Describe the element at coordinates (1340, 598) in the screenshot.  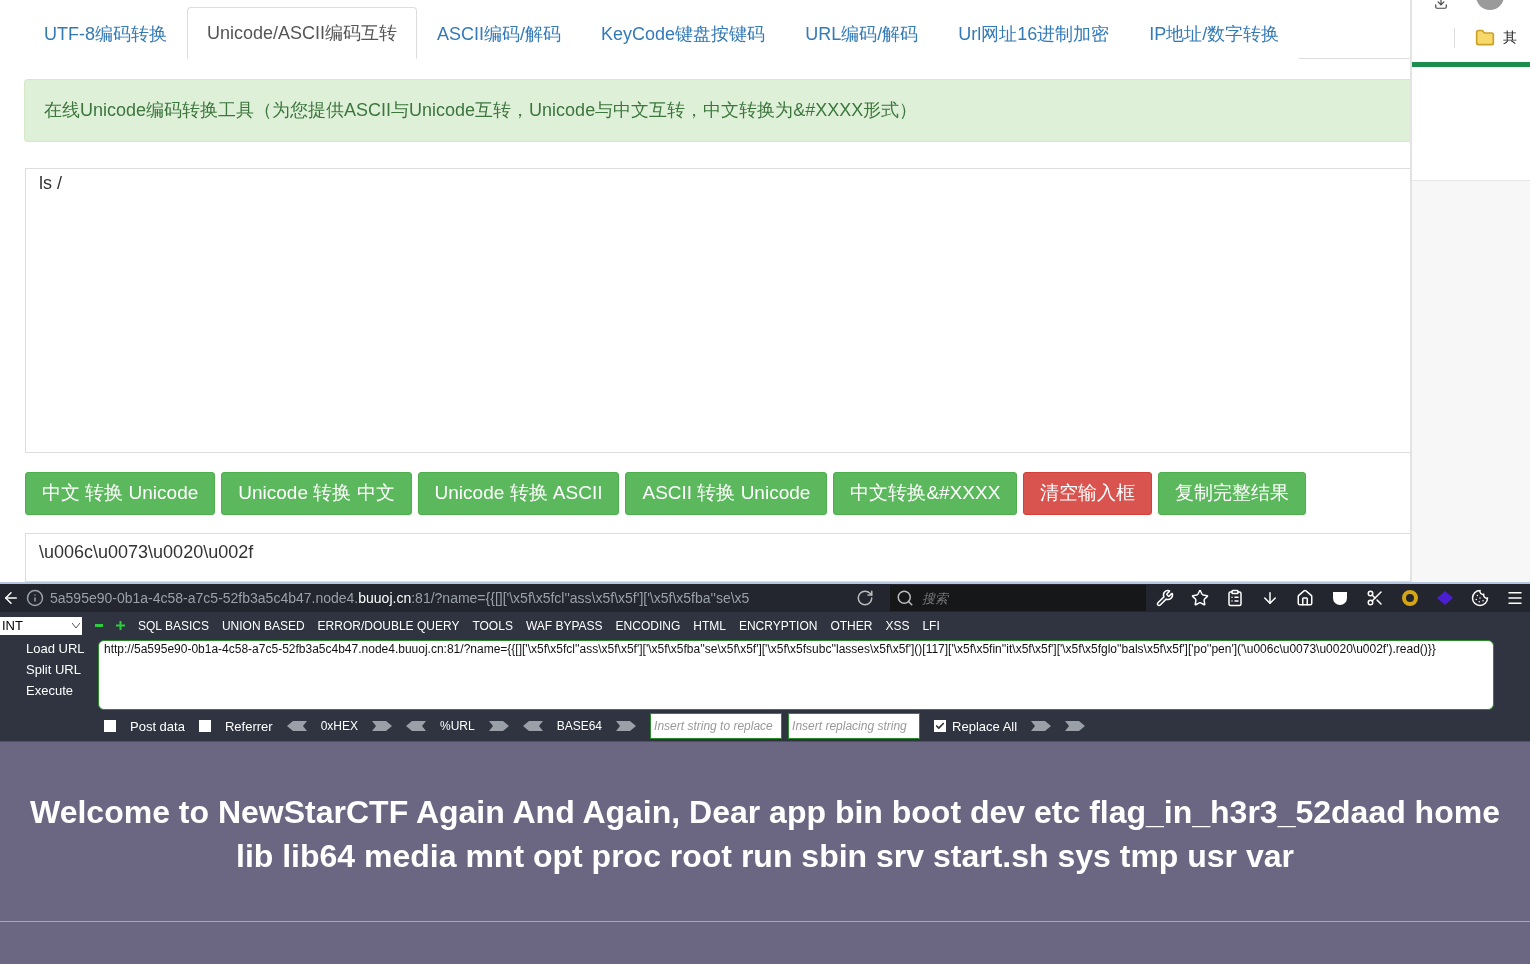
I see `shield-icon` at that location.